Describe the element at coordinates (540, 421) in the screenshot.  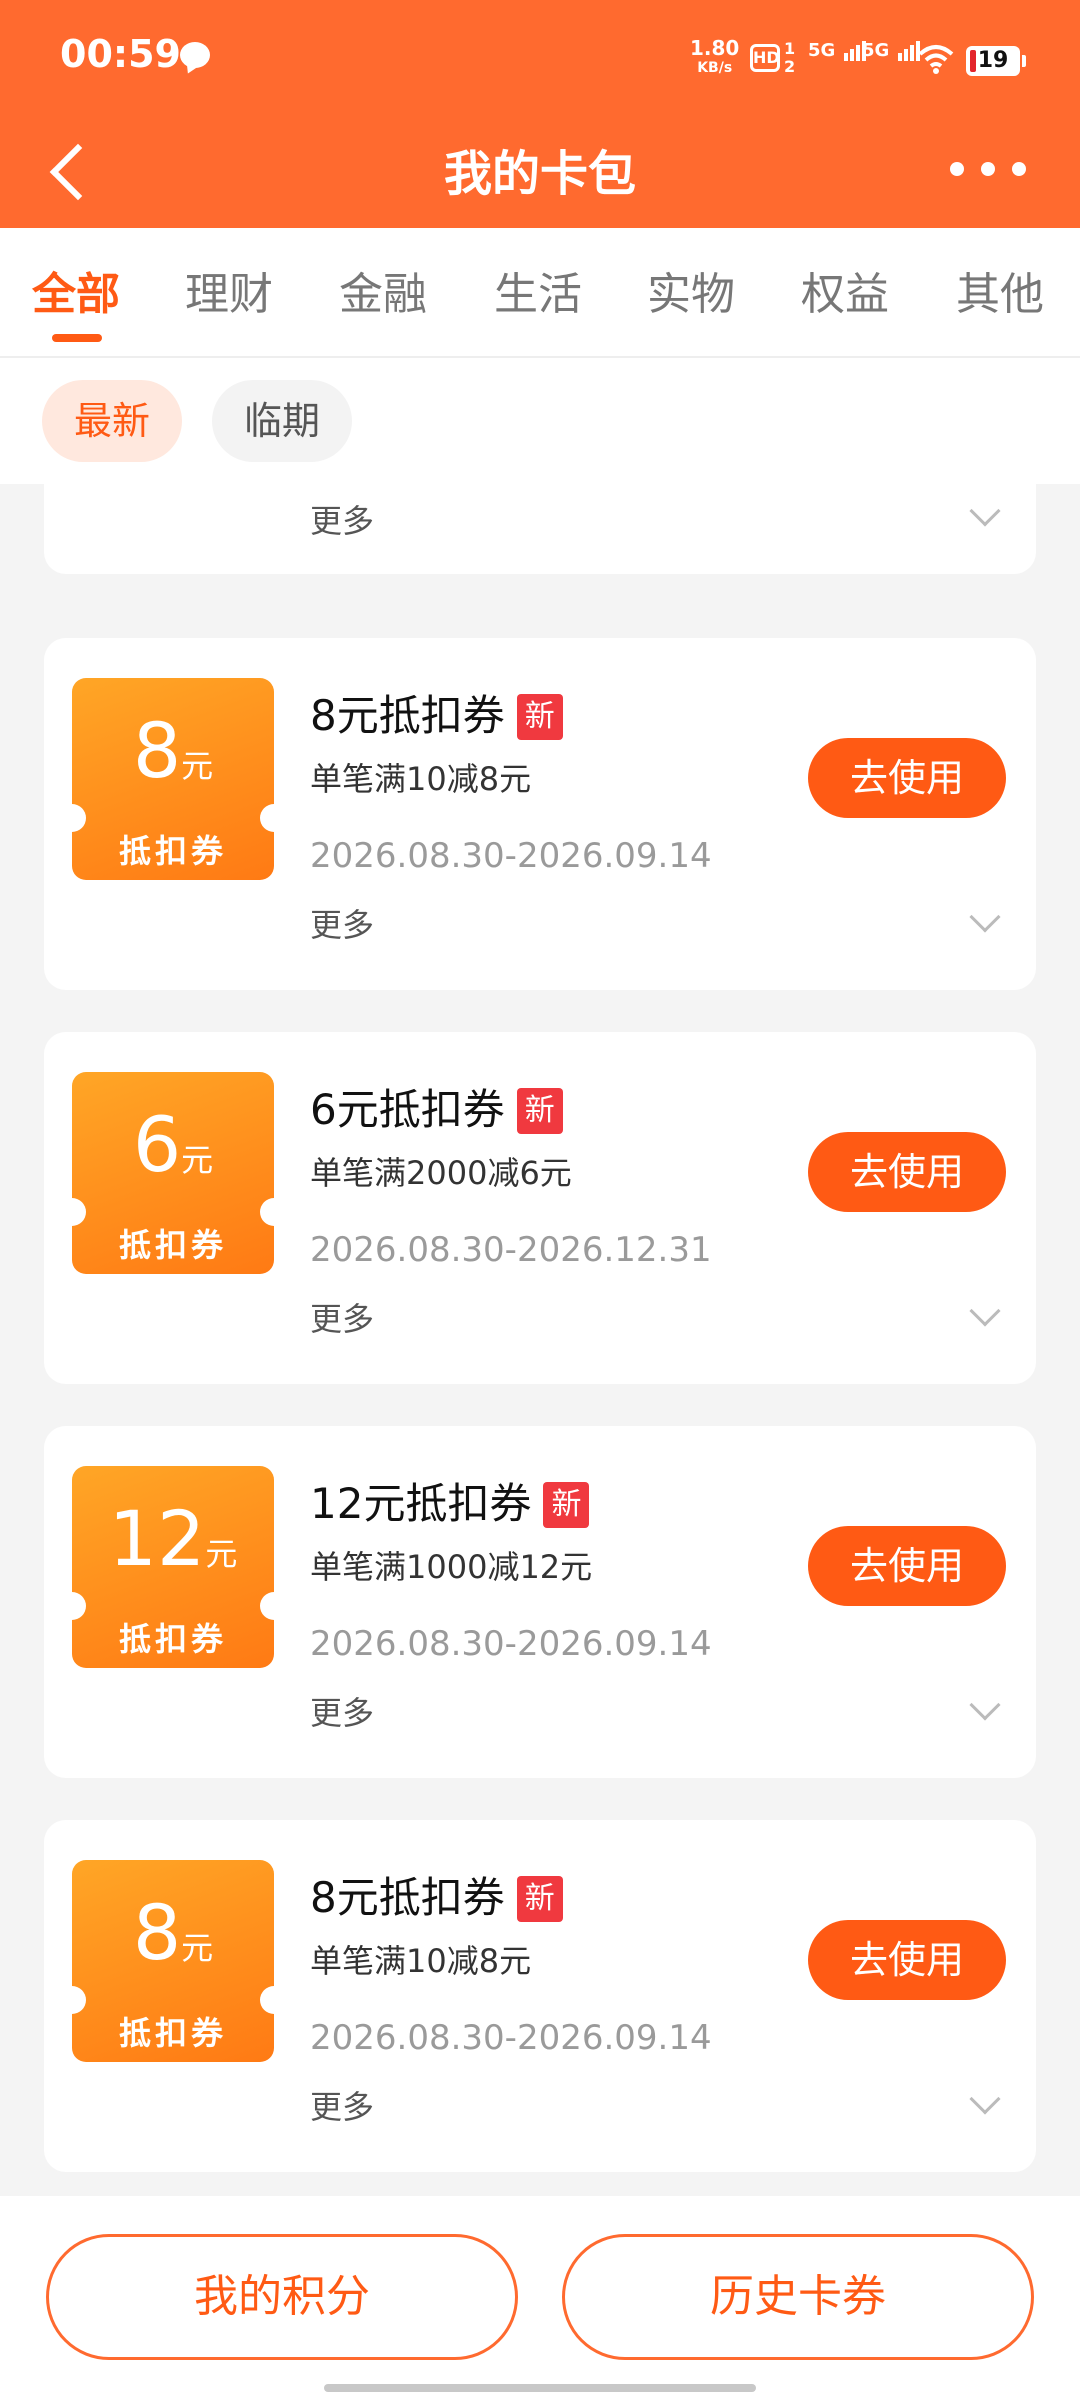
I see `filter-bar: 最新 临期` at that location.